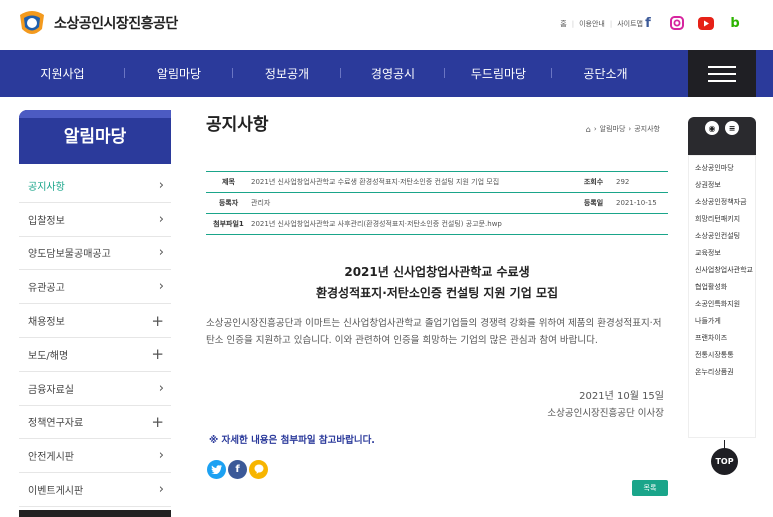 The height and width of the screenshot is (517, 773). I want to click on facebook-share-icon: f, so click(237, 469).